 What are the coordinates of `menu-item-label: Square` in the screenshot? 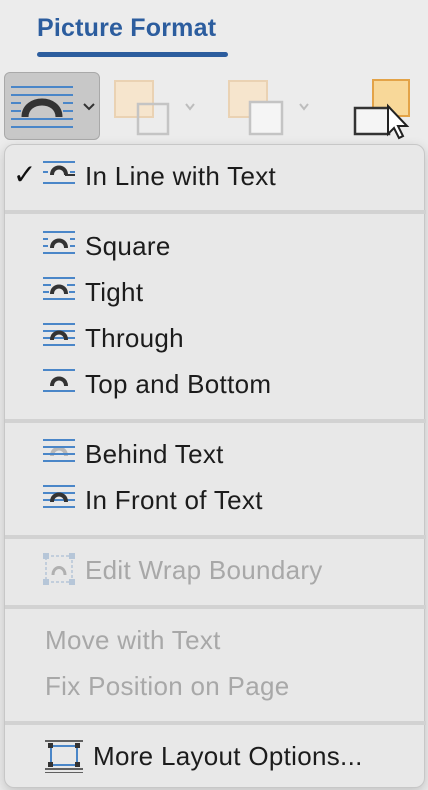 It's located at (128, 246).